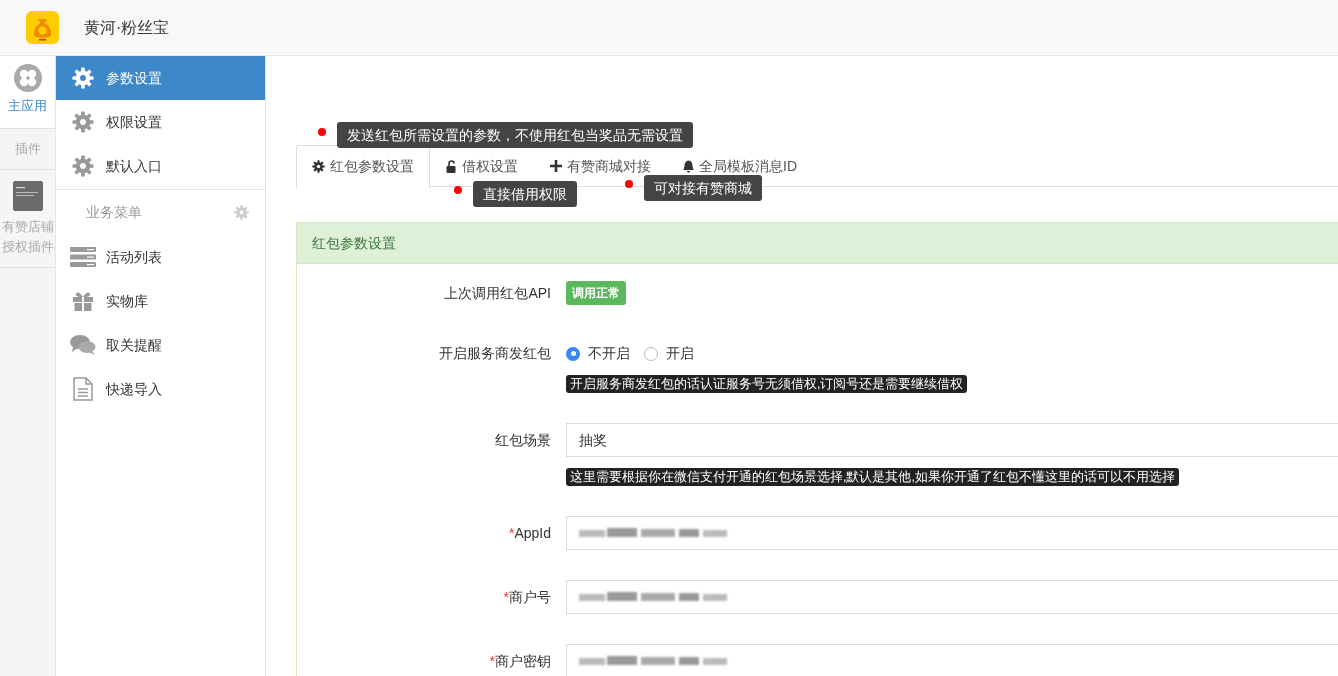  What do you see at coordinates (526, 597) in the screenshot?
I see `field-label: *商户号` at bounding box center [526, 597].